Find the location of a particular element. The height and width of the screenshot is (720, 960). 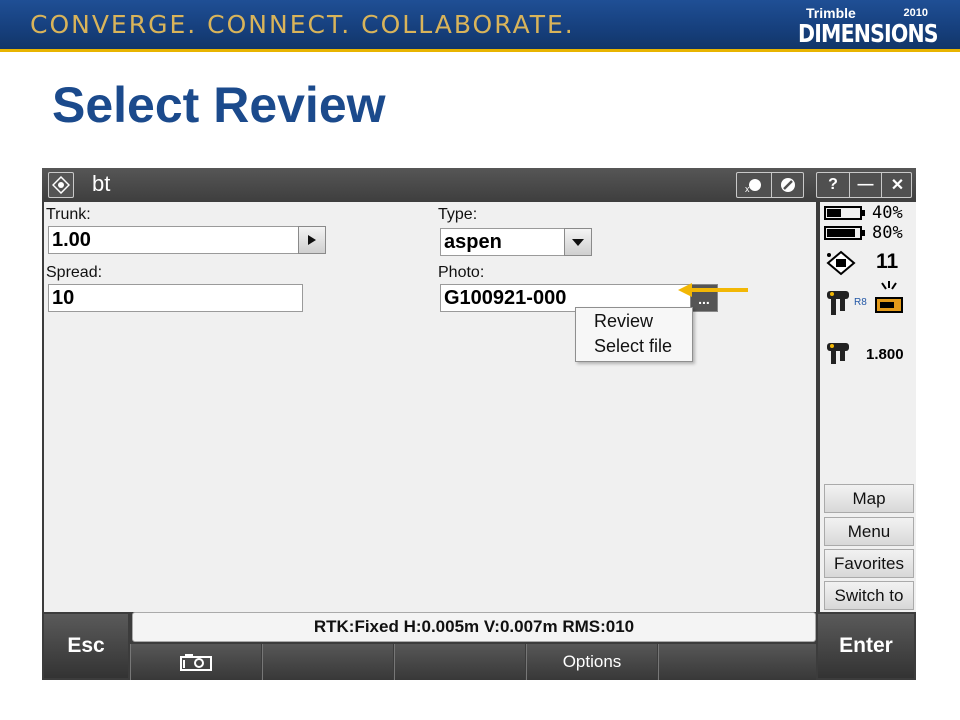

options-softkey: Options is located at coordinates (591, 662).